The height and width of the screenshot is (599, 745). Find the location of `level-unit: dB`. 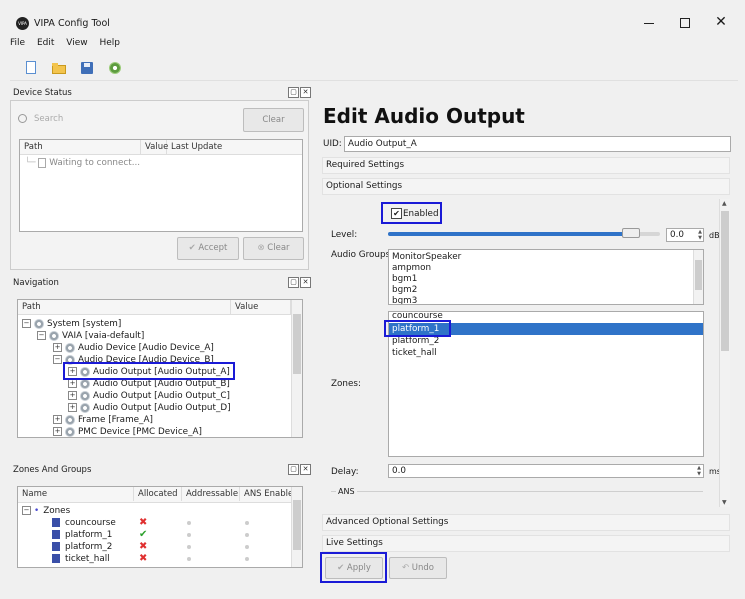

level-unit: dB is located at coordinates (714, 235).